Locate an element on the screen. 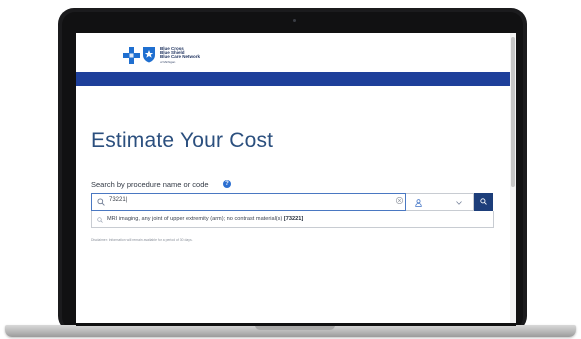  search-button is located at coordinates (483, 202).